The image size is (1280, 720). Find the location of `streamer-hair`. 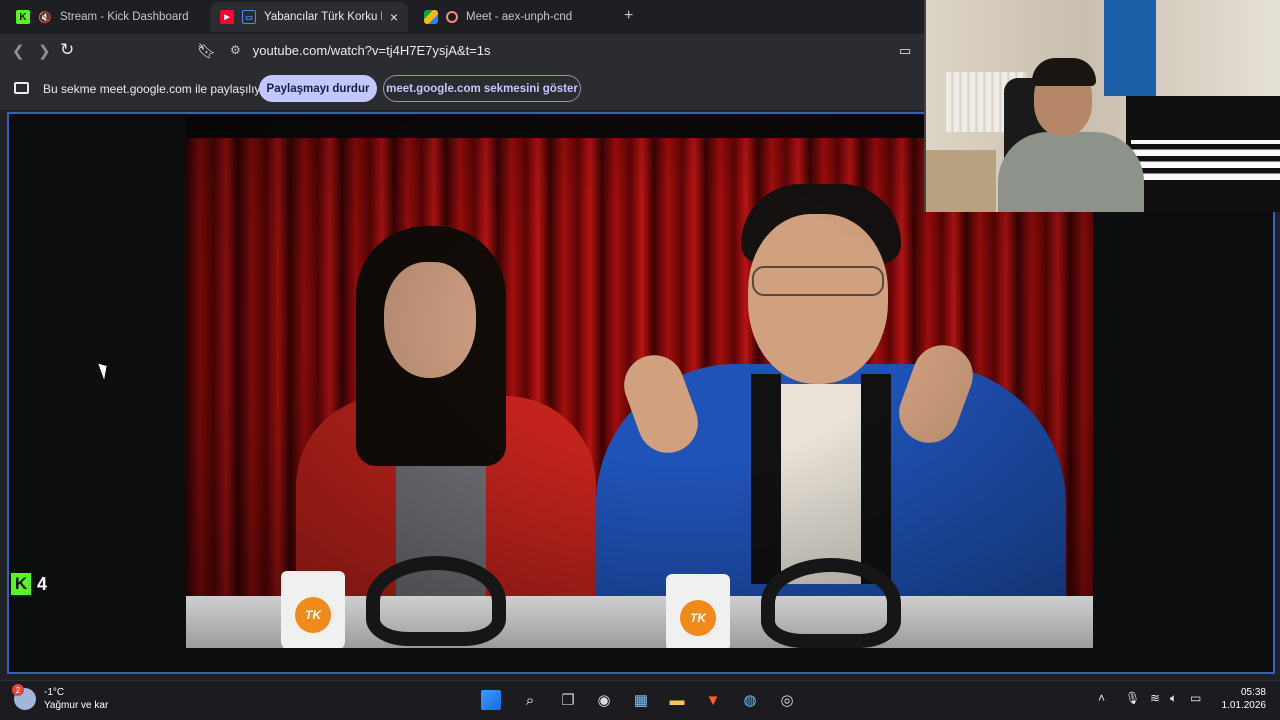

streamer-hair is located at coordinates (1064, 72).